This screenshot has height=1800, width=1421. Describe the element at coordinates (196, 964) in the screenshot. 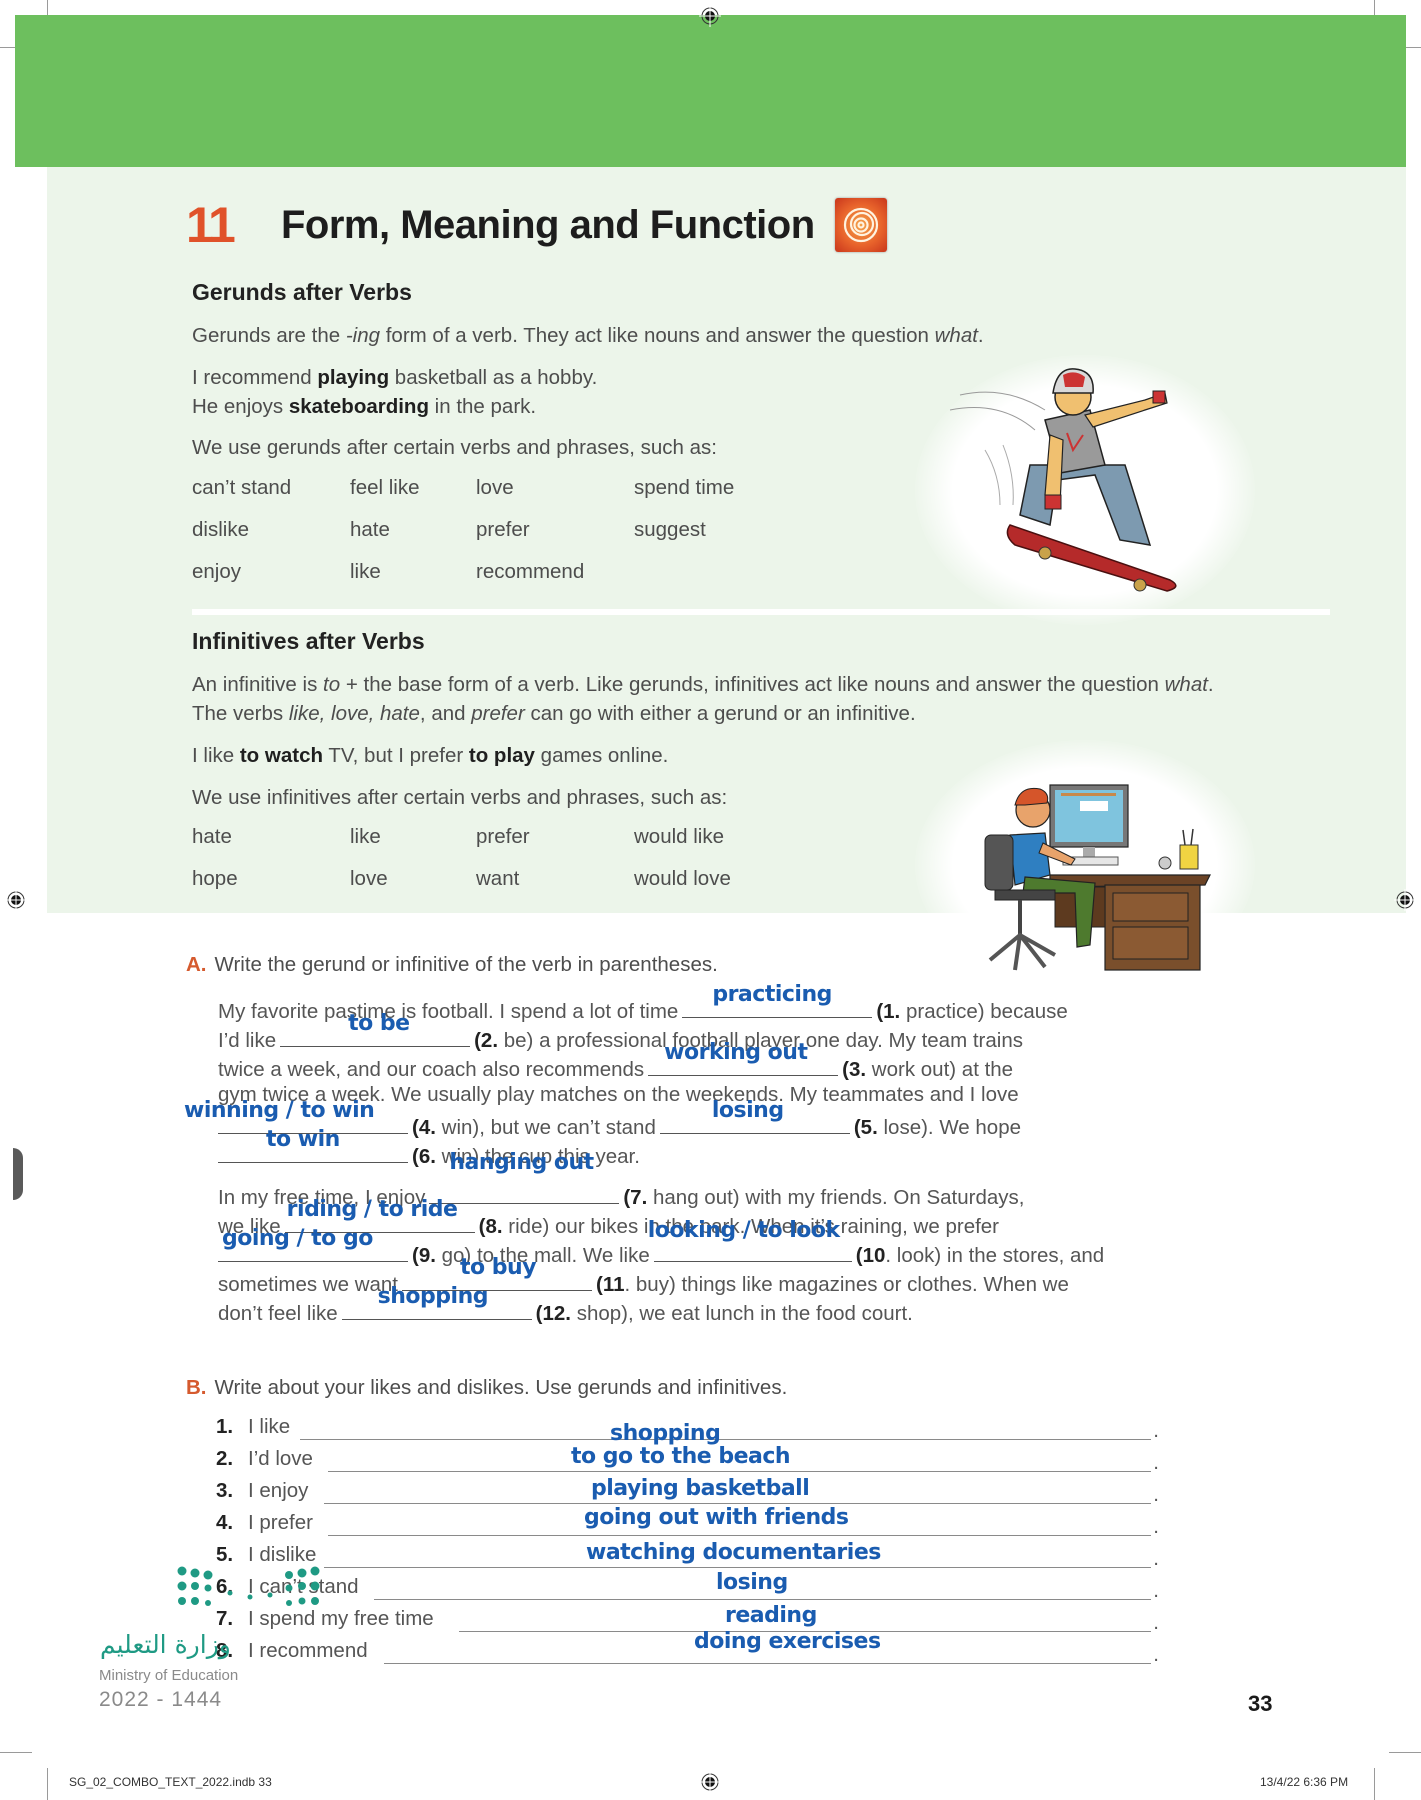

I see `exercise-letter: A.` at that location.